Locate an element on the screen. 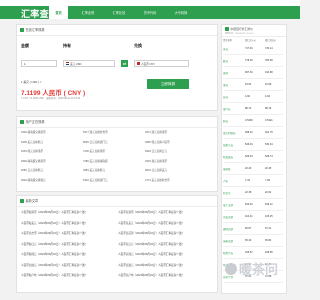 This screenshot has height=300, width=320. nav-home: 首页 is located at coordinates (58, 12).